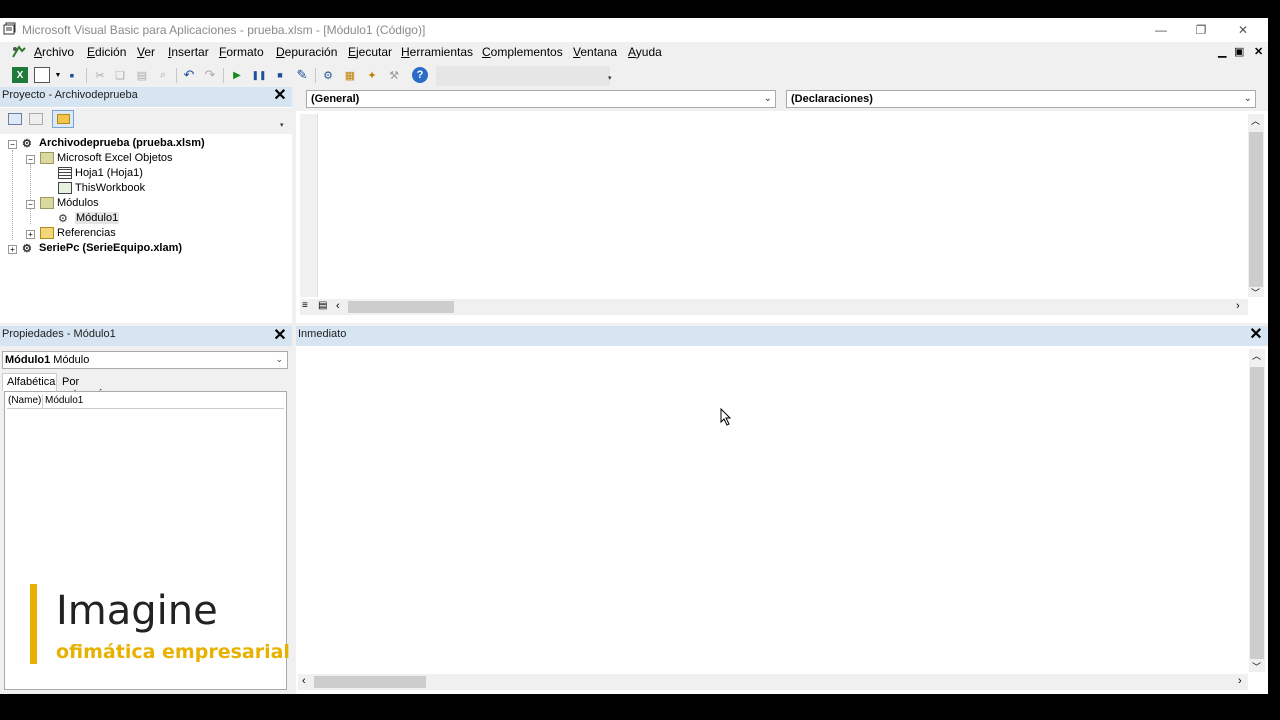 The image size is (1280, 720). I want to click on menu-ventana: Ventana, so click(595, 52).